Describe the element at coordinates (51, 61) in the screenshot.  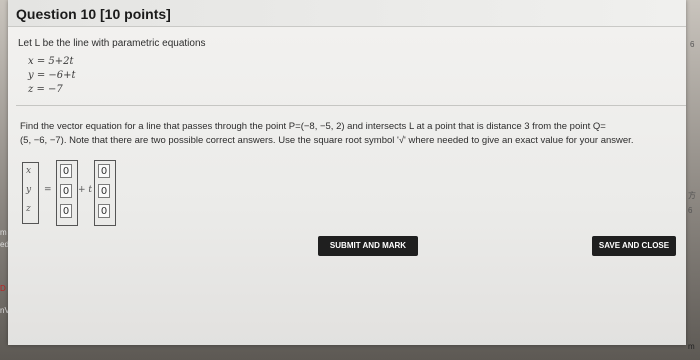
I see `equation-x: x = 5+2t` at that location.